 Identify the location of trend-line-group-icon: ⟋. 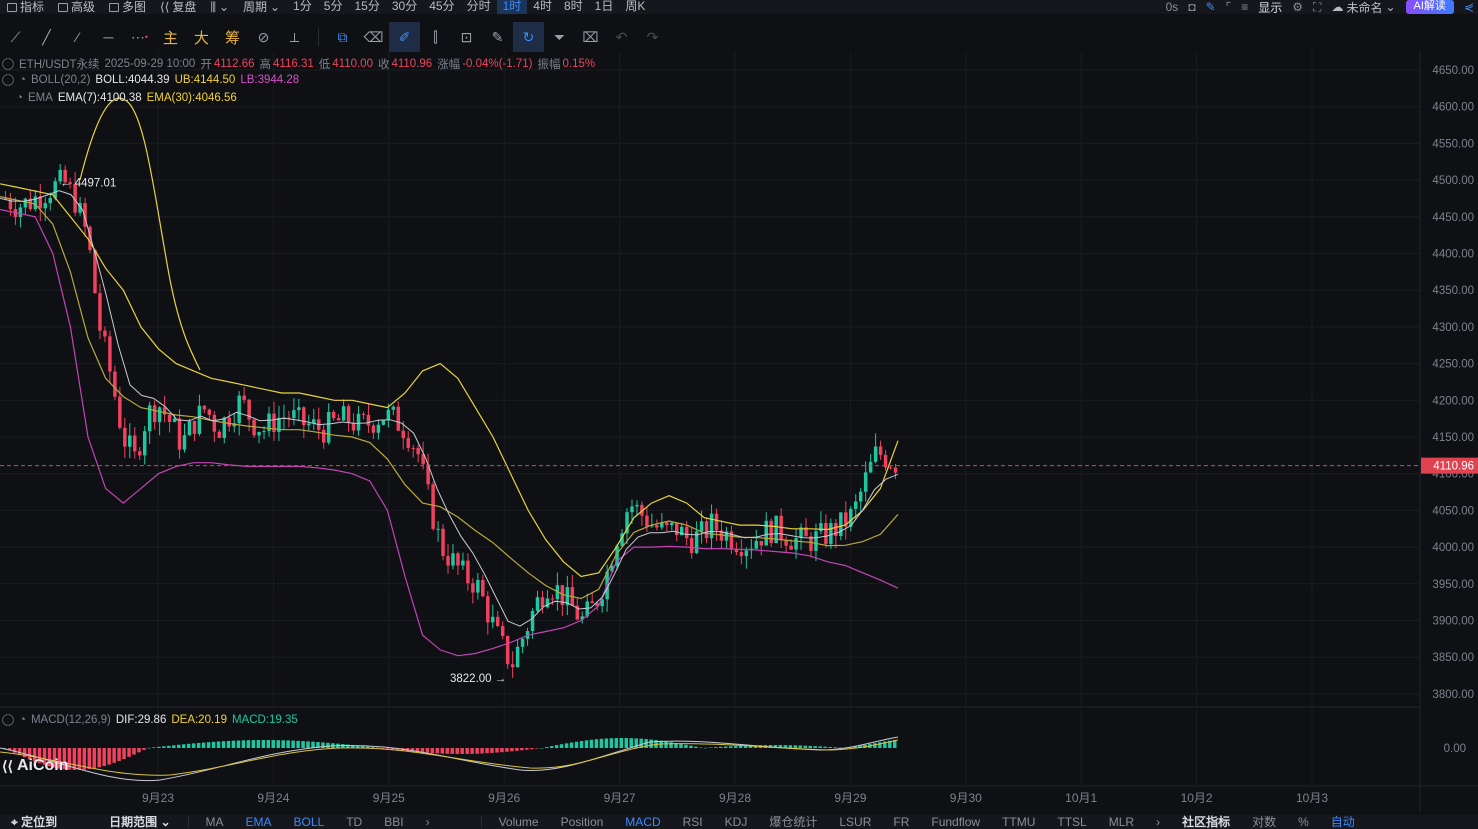
(15, 37).